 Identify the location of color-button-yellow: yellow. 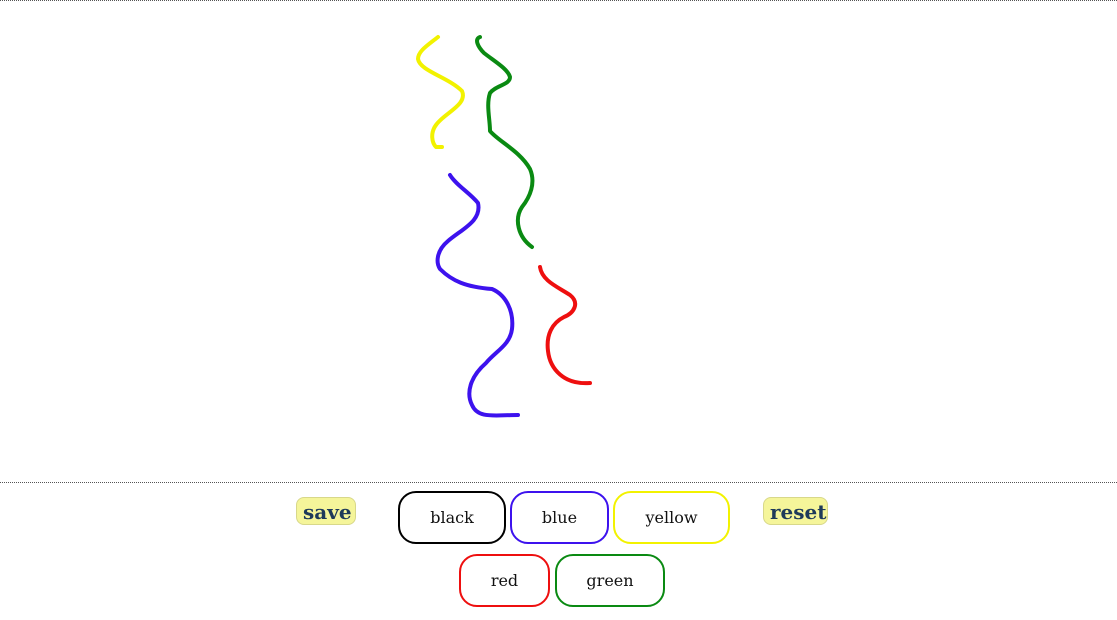
(671, 517).